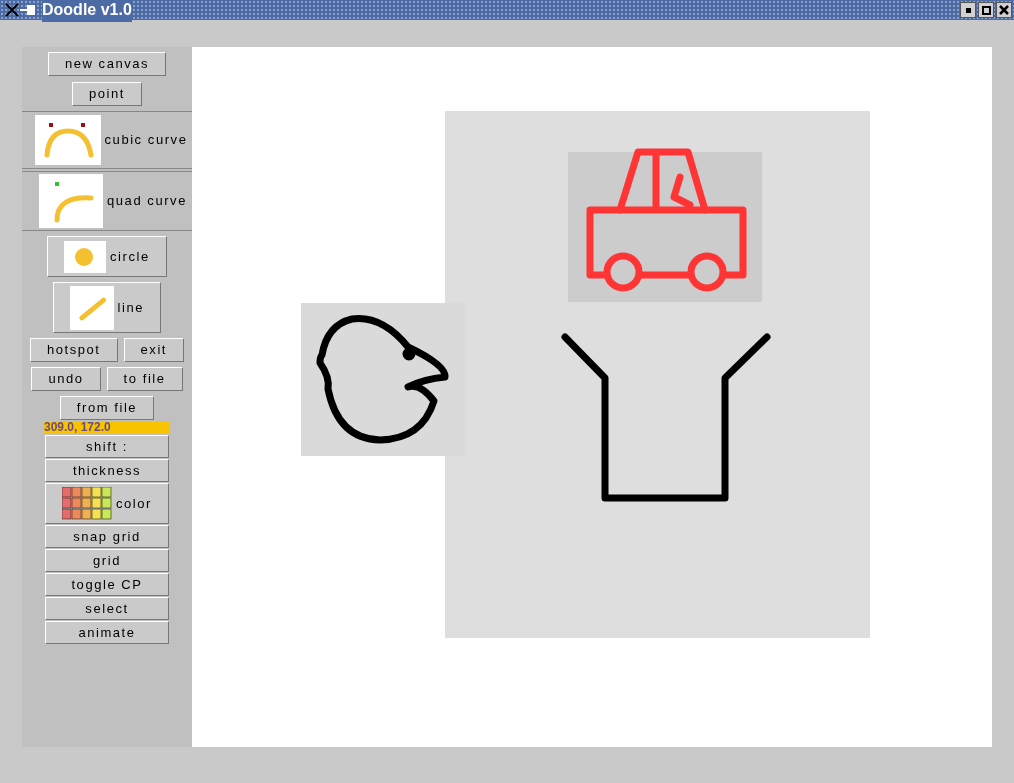  Describe the element at coordinates (107, 608) in the screenshot. I see `tool-button: select` at that location.